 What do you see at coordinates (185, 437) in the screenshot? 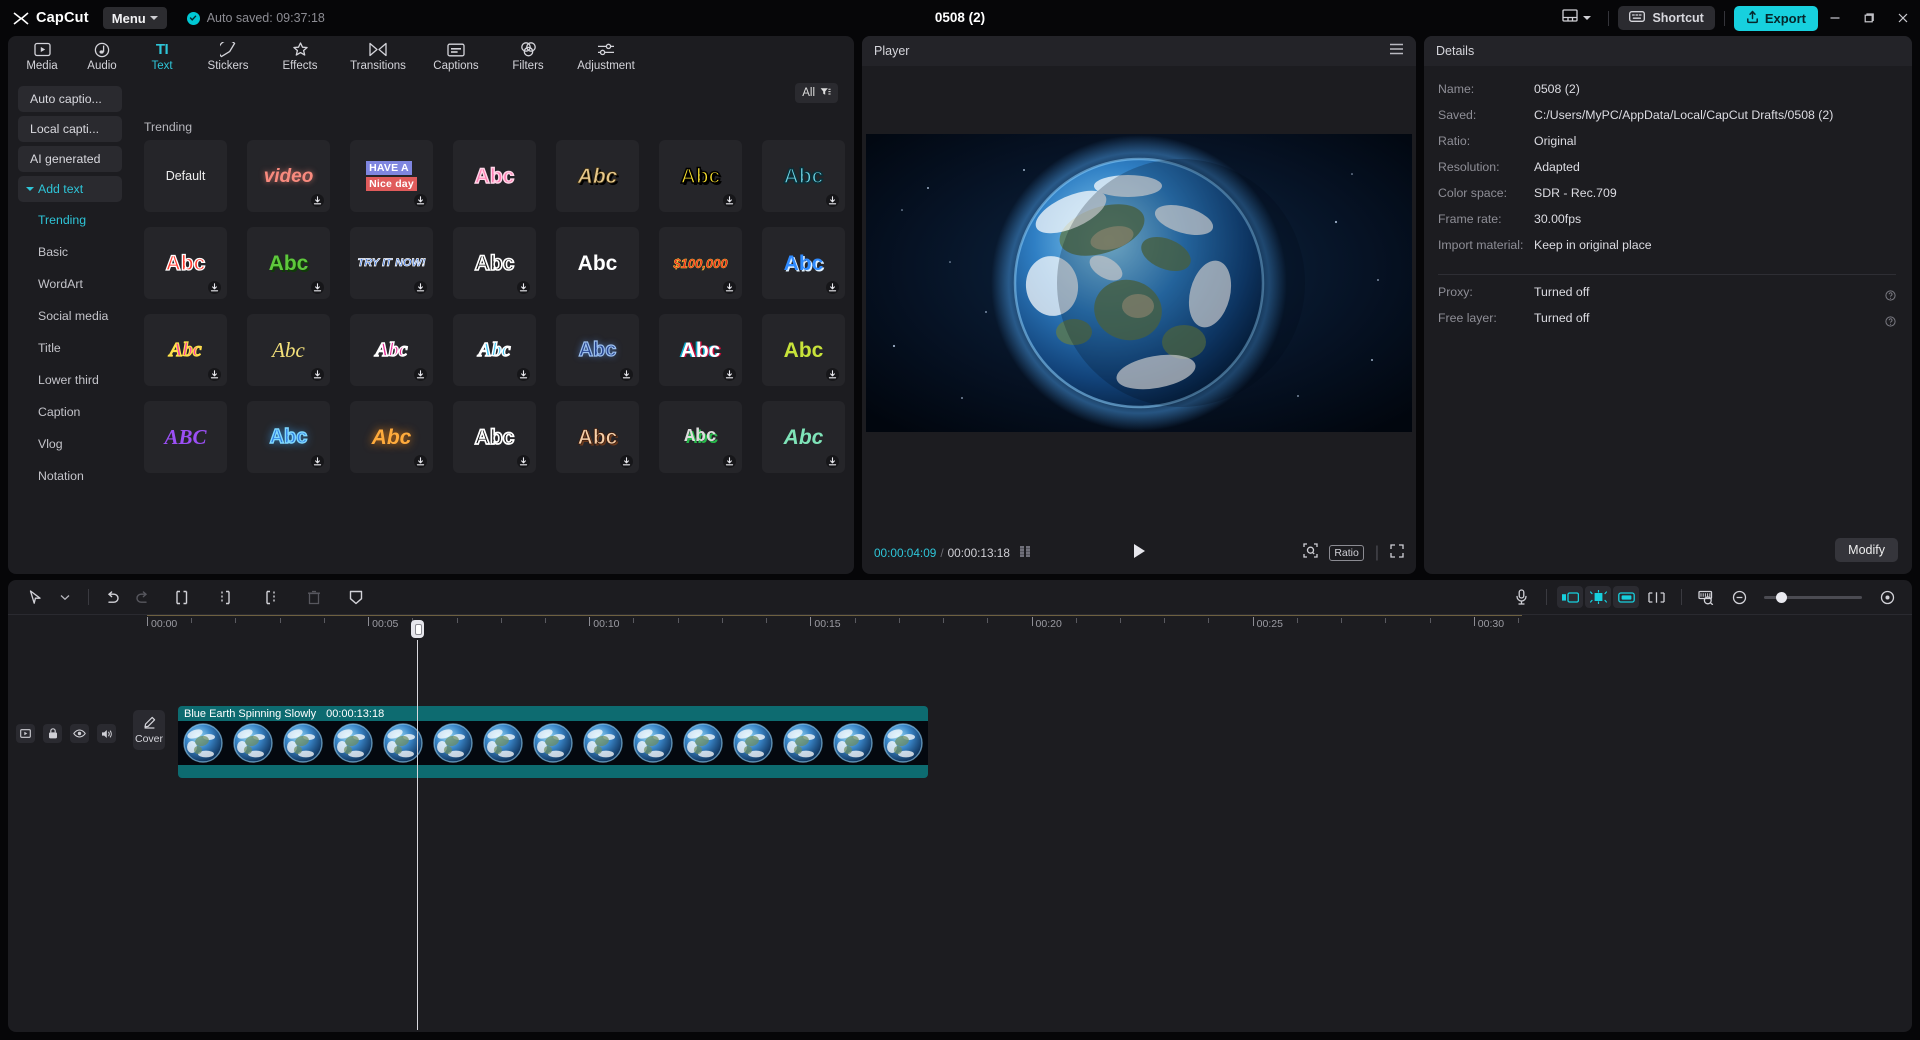
I see `text-template-cell: ABC` at bounding box center [185, 437].